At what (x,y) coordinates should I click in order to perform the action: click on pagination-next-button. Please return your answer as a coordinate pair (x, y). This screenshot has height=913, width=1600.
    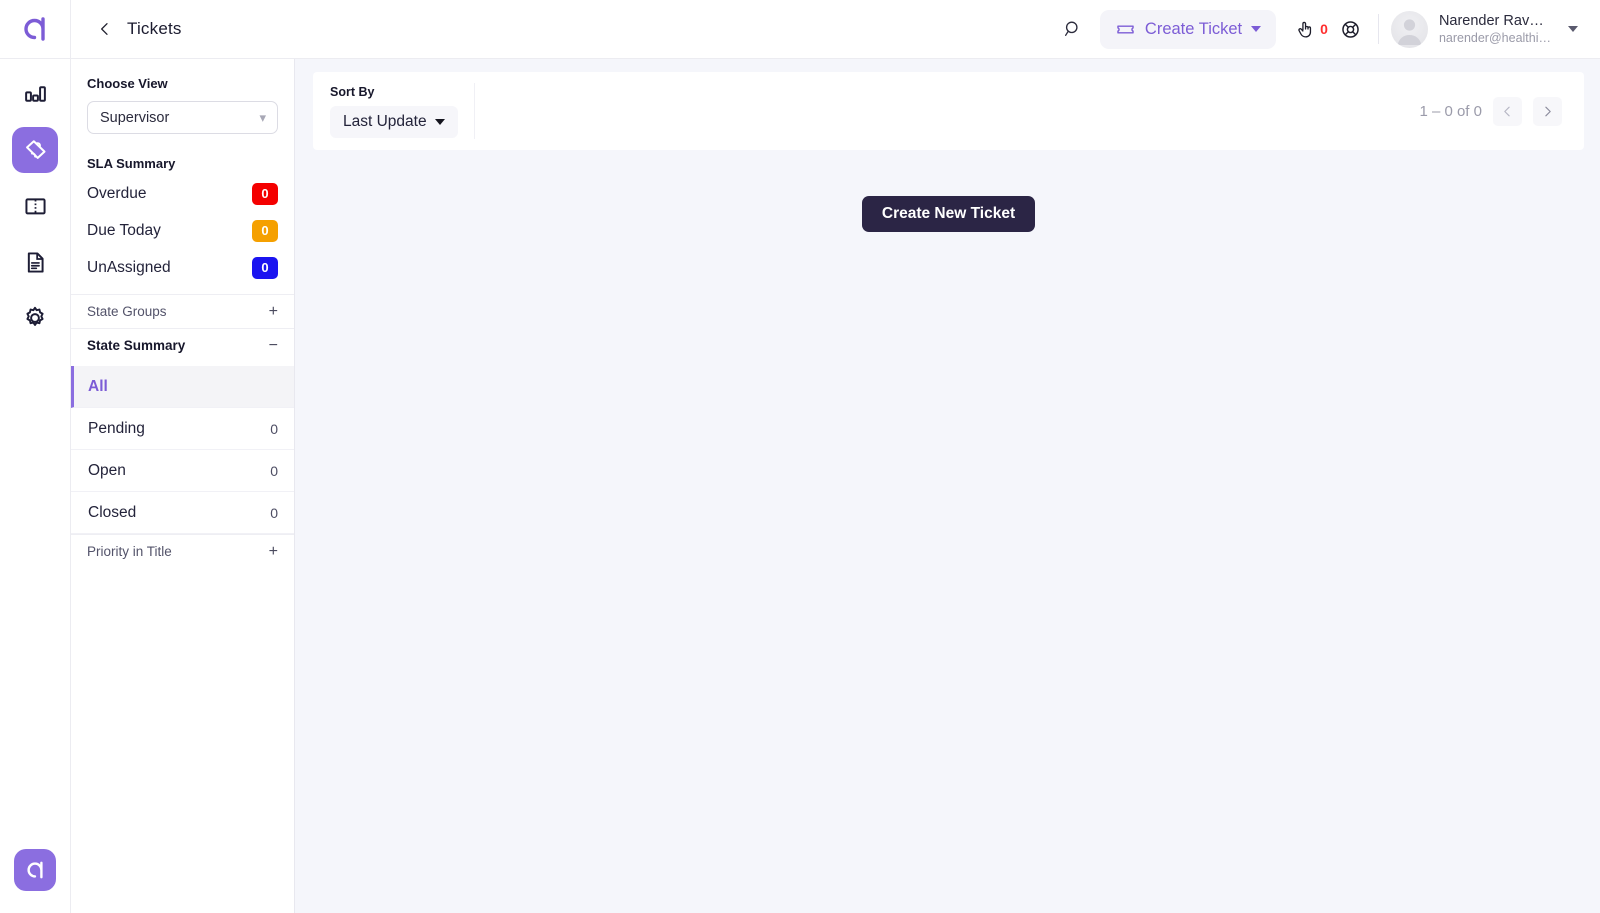
    Looking at the image, I should click on (1547, 111).